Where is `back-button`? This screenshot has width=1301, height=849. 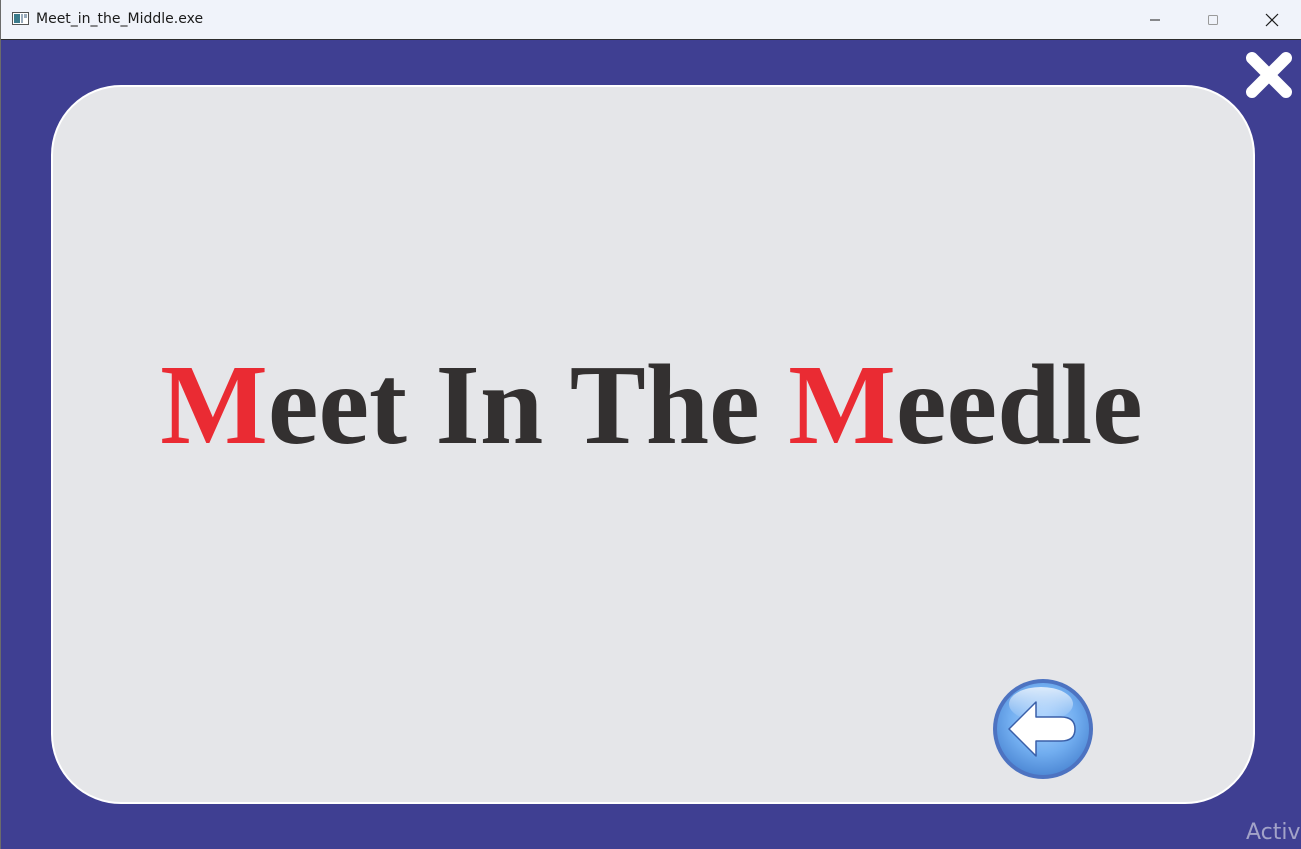
back-button is located at coordinates (1043, 729).